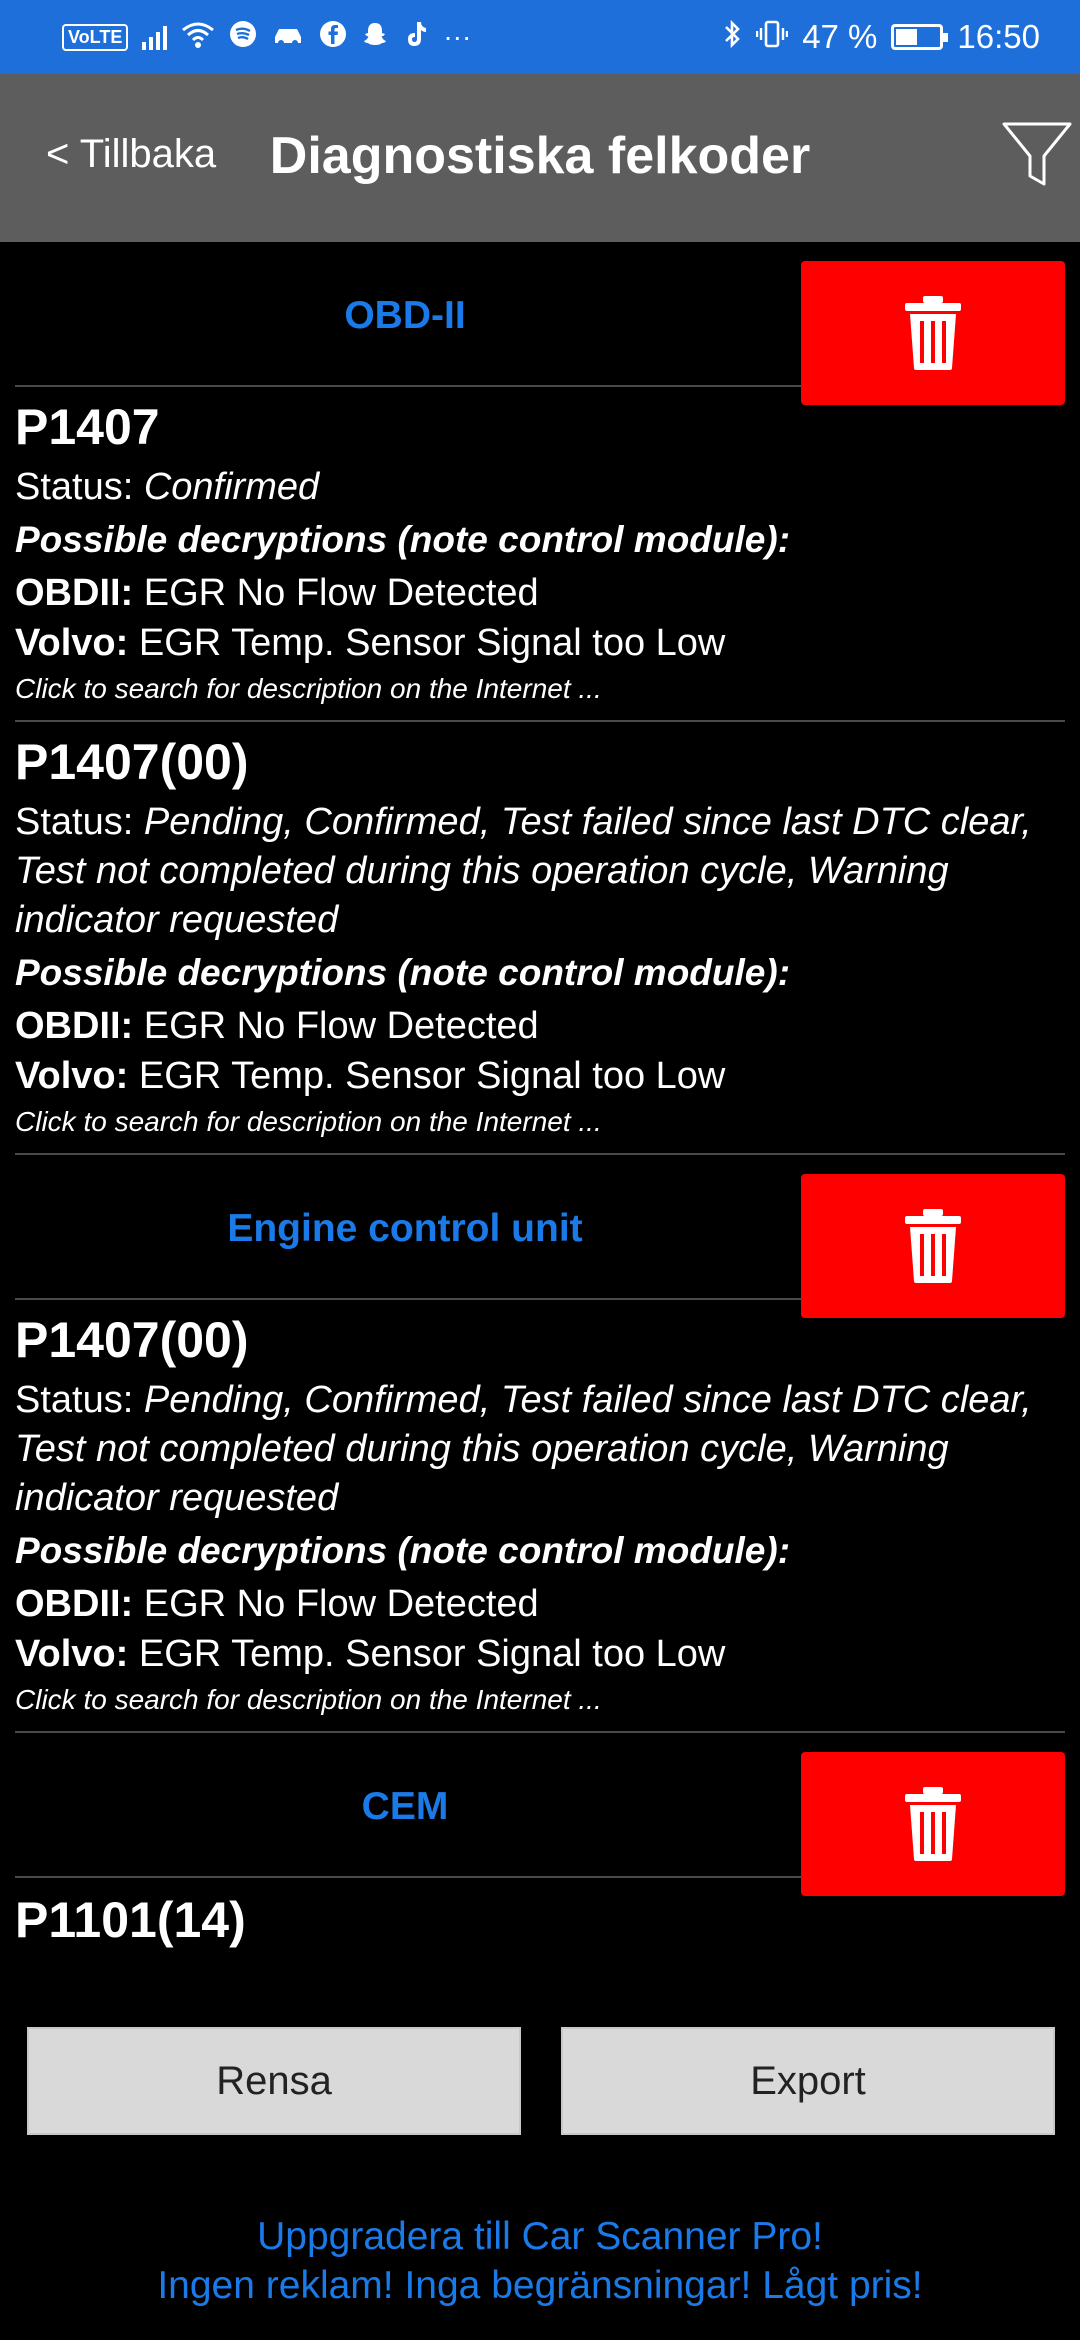 This screenshot has height=2340, width=1080. I want to click on section-title: Engine control unit, so click(405, 1228).